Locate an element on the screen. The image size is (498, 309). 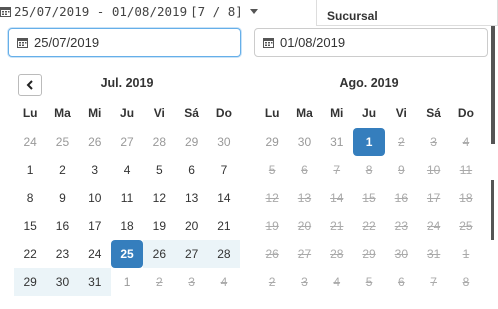
day-cell: 13 is located at coordinates (191, 198).